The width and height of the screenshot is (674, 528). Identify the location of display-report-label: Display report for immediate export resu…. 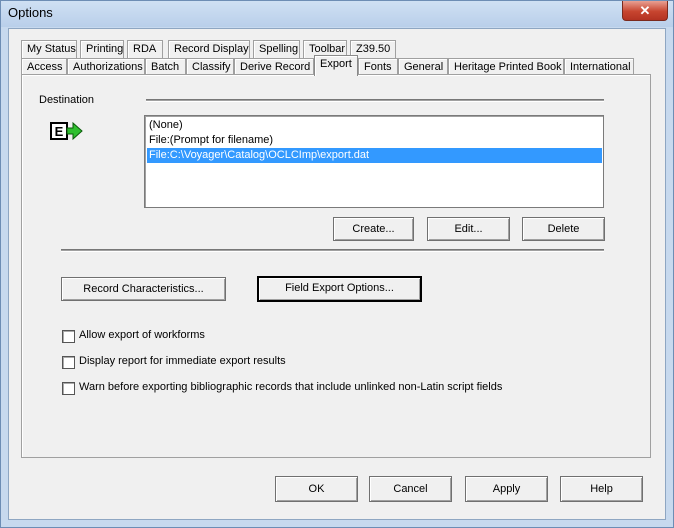
(182, 361).